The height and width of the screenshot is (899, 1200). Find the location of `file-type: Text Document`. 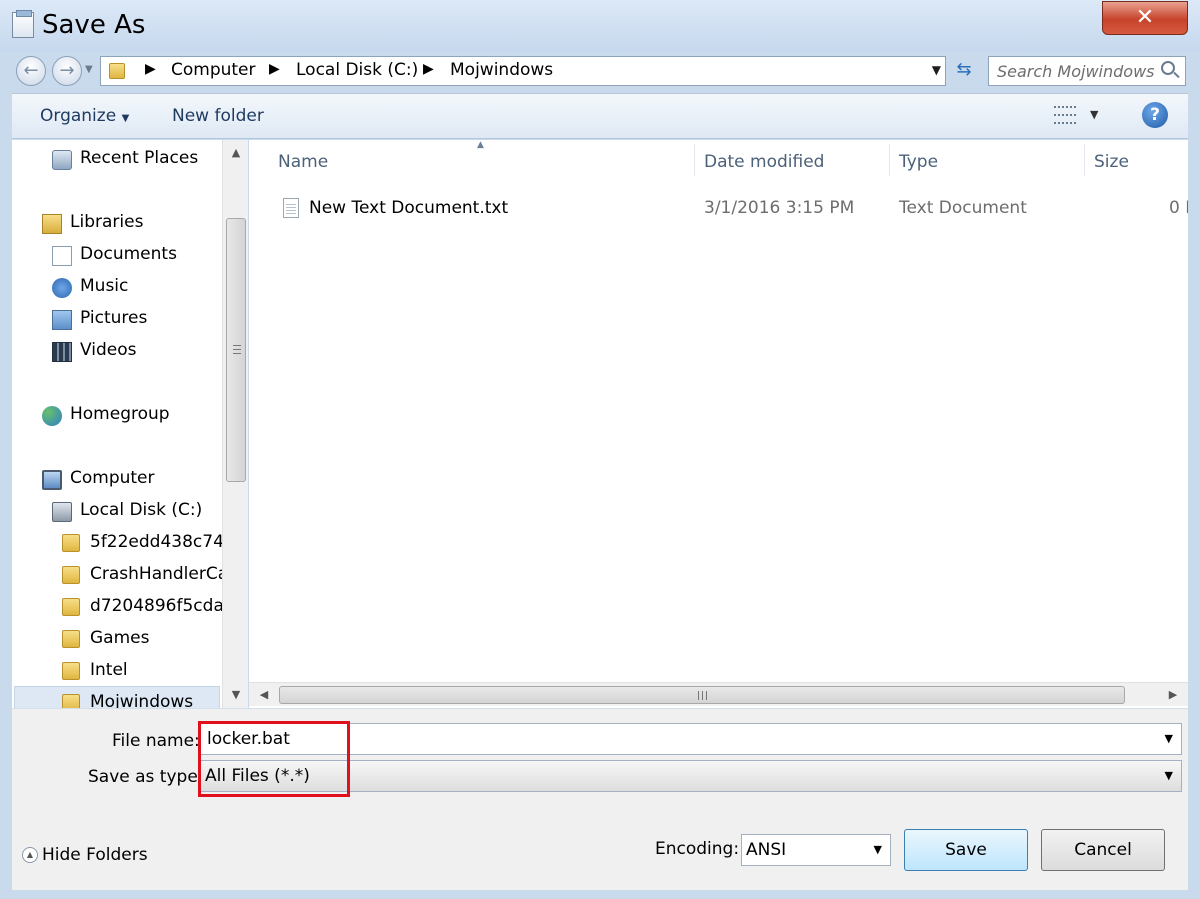

file-type: Text Document is located at coordinates (963, 208).